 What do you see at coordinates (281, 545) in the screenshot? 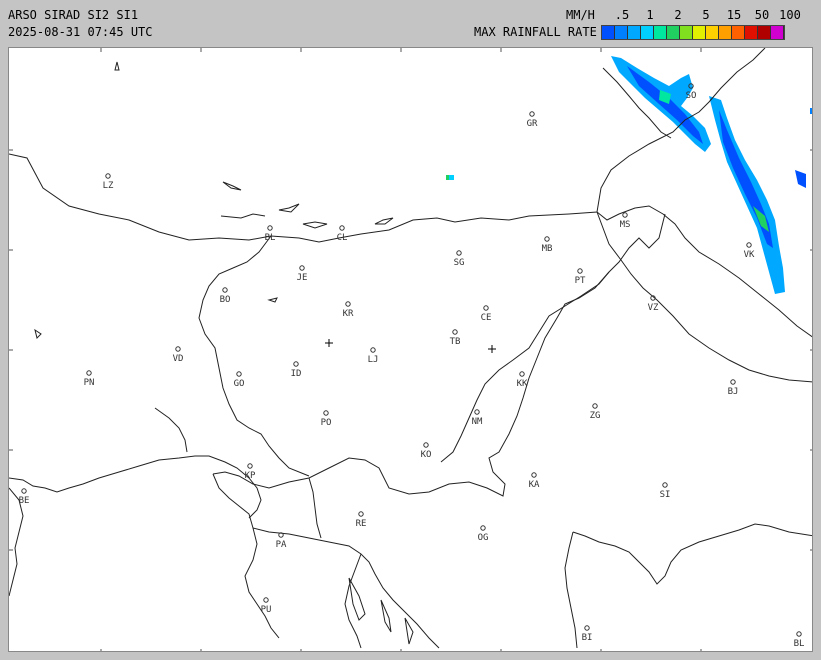
I see `place-label: PA` at bounding box center [281, 545].